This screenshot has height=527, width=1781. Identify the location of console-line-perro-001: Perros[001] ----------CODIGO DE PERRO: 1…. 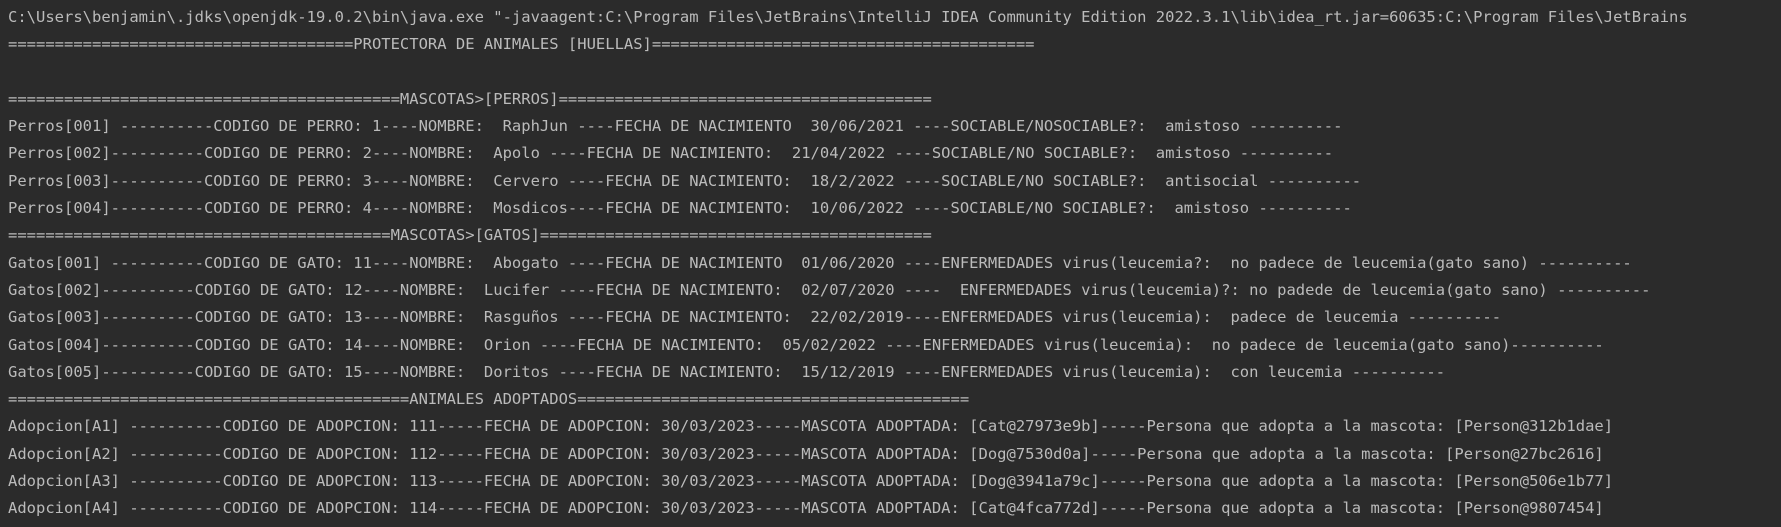
(675, 126).